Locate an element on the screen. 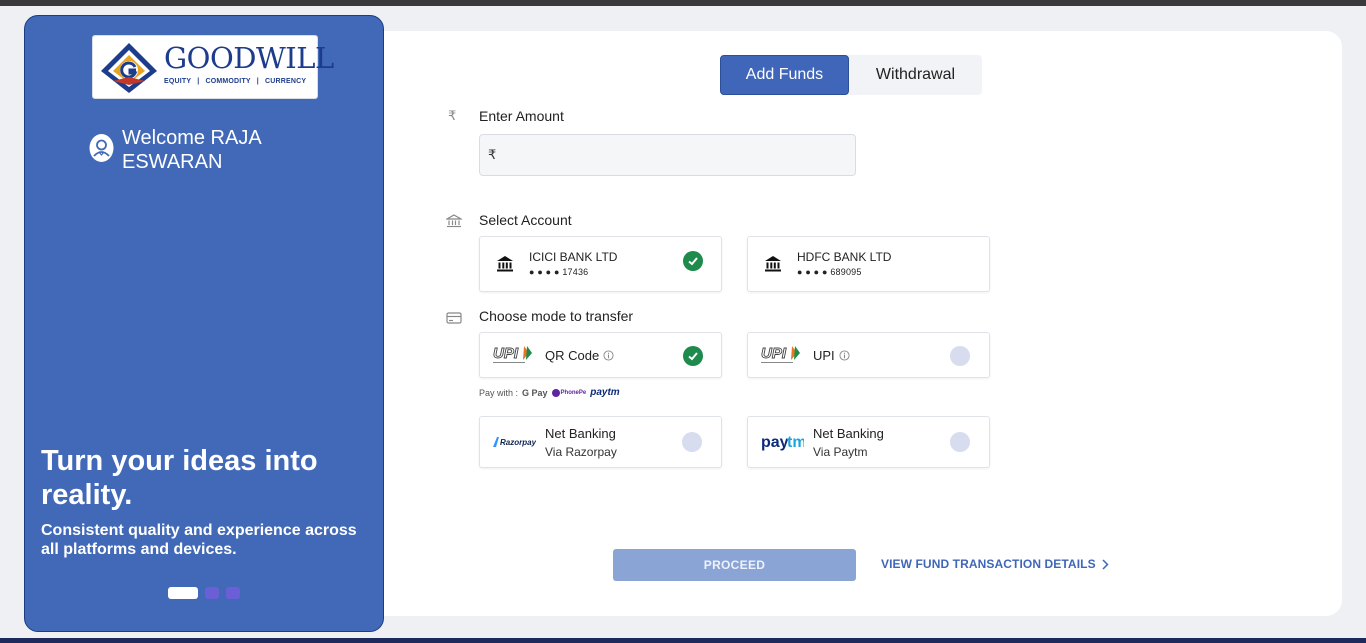 This screenshot has height=643, width=1366. mode-card-qr-code: UPI QR Code is located at coordinates (600, 355).